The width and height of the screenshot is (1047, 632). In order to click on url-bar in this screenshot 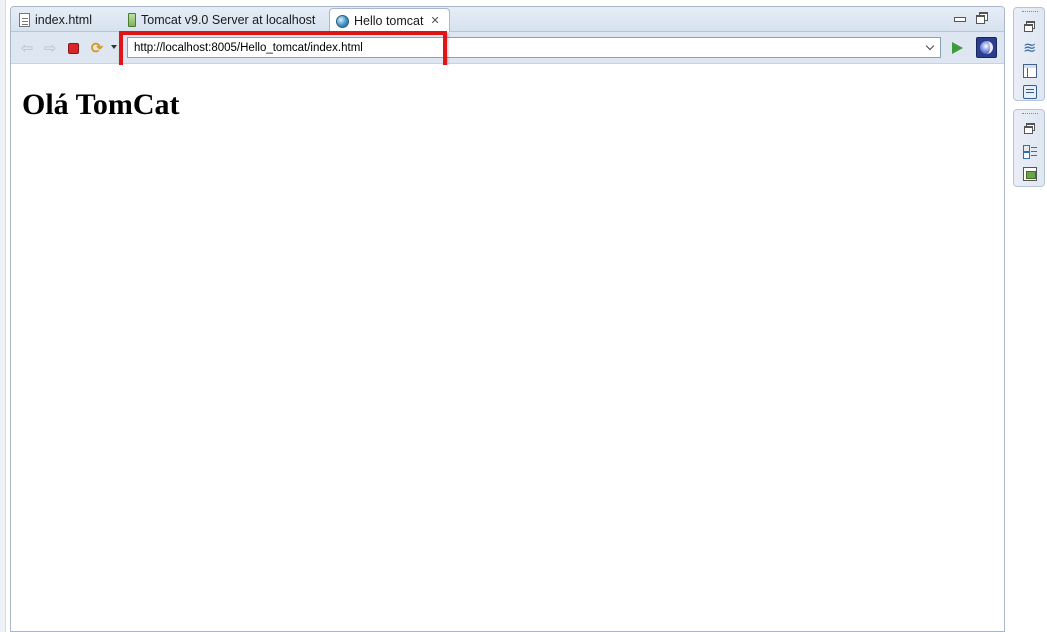, I will do `click(534, 47)`.